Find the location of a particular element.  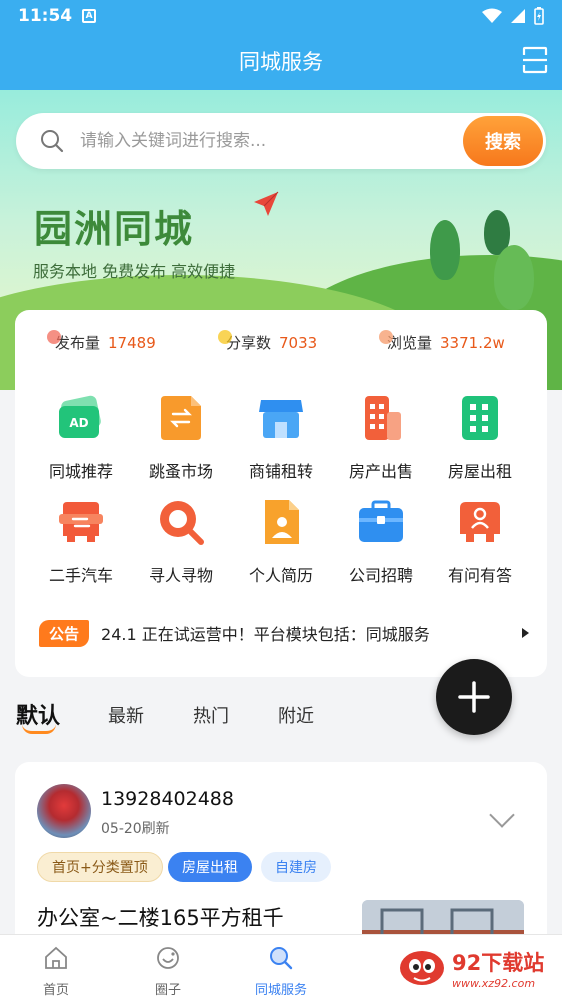

chevron-down-icon is located at coordinates (502, 815).